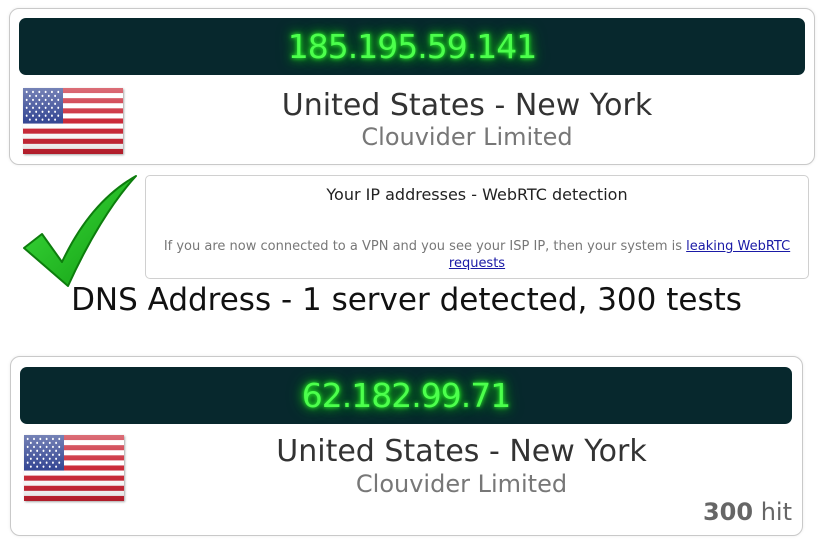 The height and width of the screenshot is (550, 825). Describe the element at coordinates (461, 451) in the screenshot. I see `dns-location: United States - New York` at that location.